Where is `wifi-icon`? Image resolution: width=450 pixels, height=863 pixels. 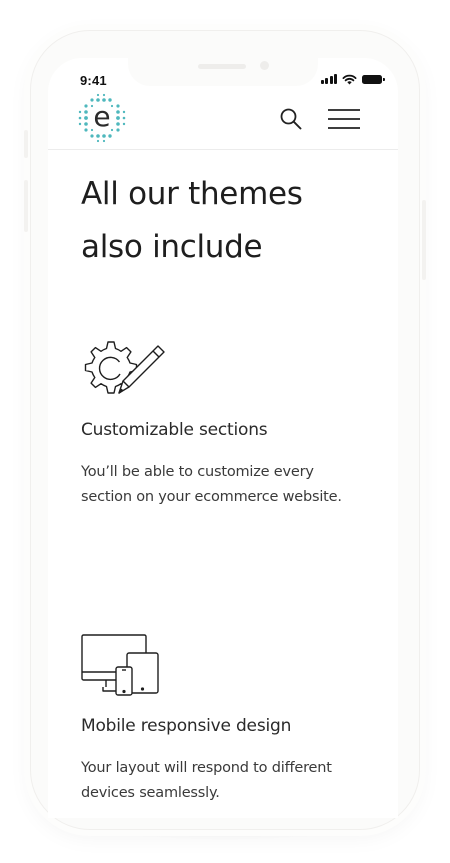 wifi-icon is located at coordinates (349, 79).